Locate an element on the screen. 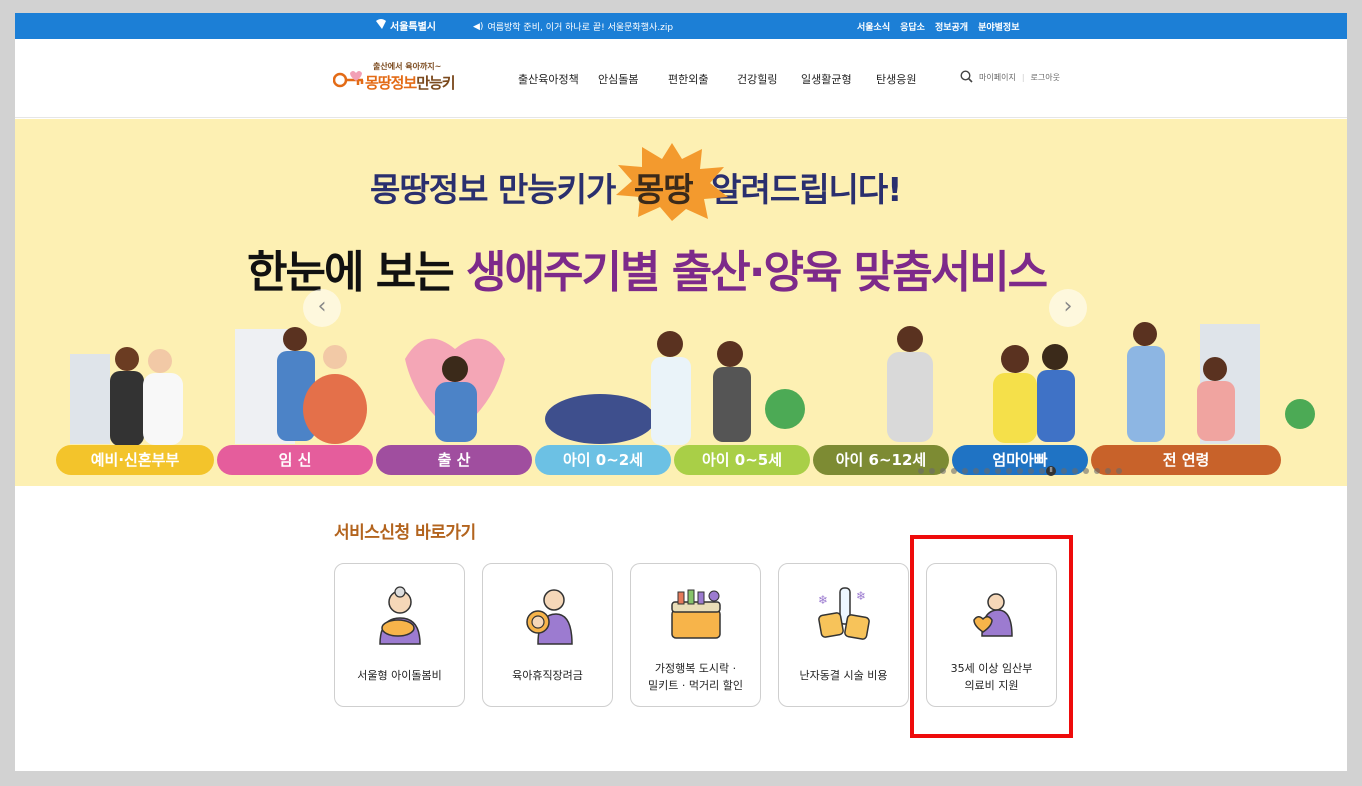 The image size is (1362, 786). seoul-logo-icon is located at coordinates (381, 25).